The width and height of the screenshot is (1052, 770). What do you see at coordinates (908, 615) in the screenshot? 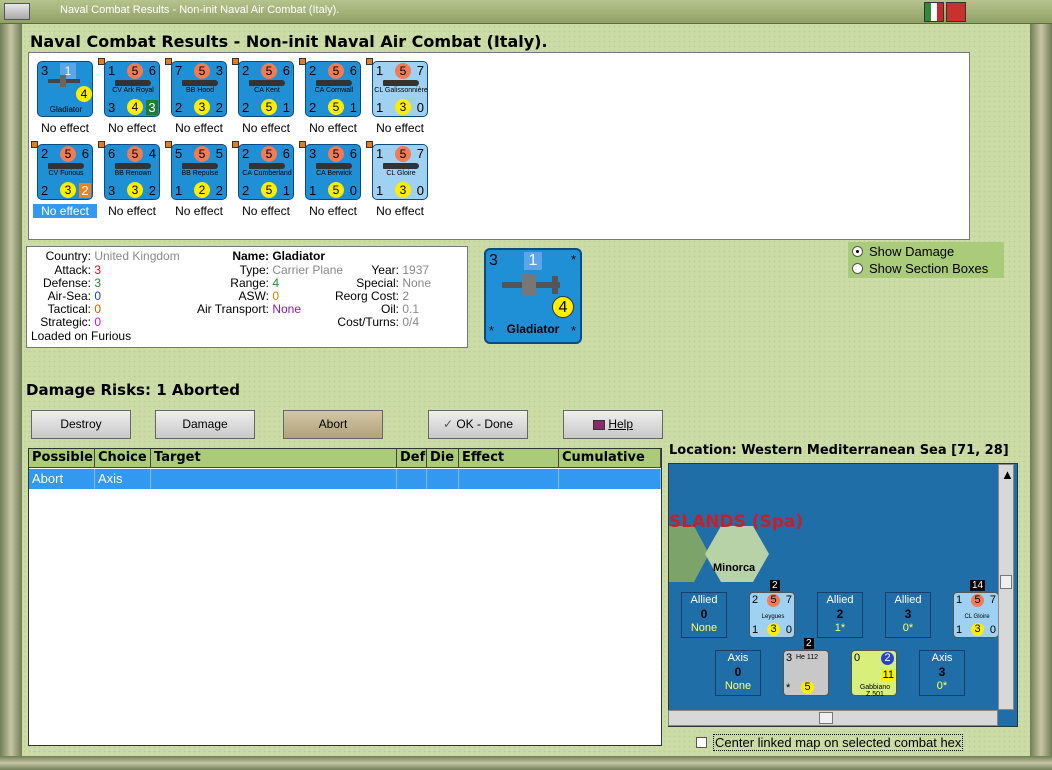
I see `allied-section-box: Allied 3 0*` at bounding box center [908, 615].